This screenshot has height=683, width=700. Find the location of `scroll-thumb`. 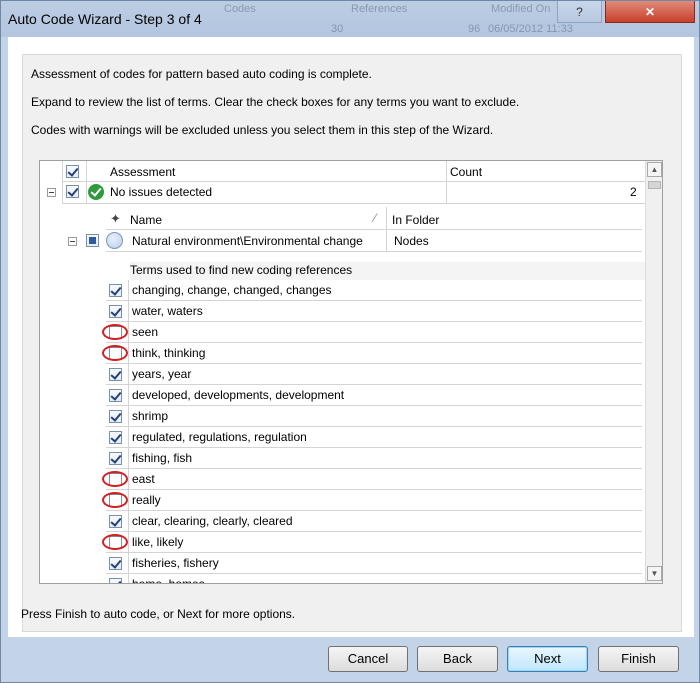

scroll-thumb is located at coordinates (654, 185).